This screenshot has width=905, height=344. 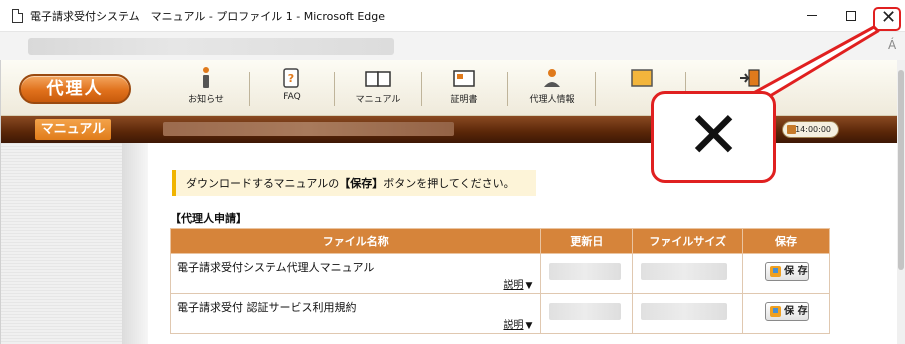 I want to click on nav-item-agent-info: 代理人情報, so click(x=552, y=89).